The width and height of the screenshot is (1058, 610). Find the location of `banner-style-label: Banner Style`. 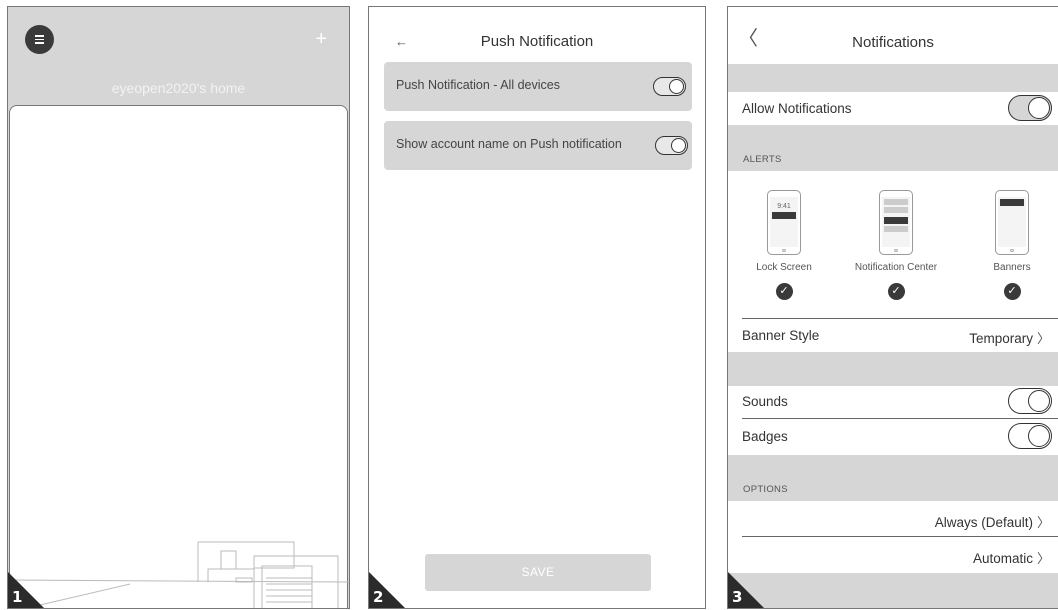

banner-style-label: Banner Style is located at coordinates (781, 335).